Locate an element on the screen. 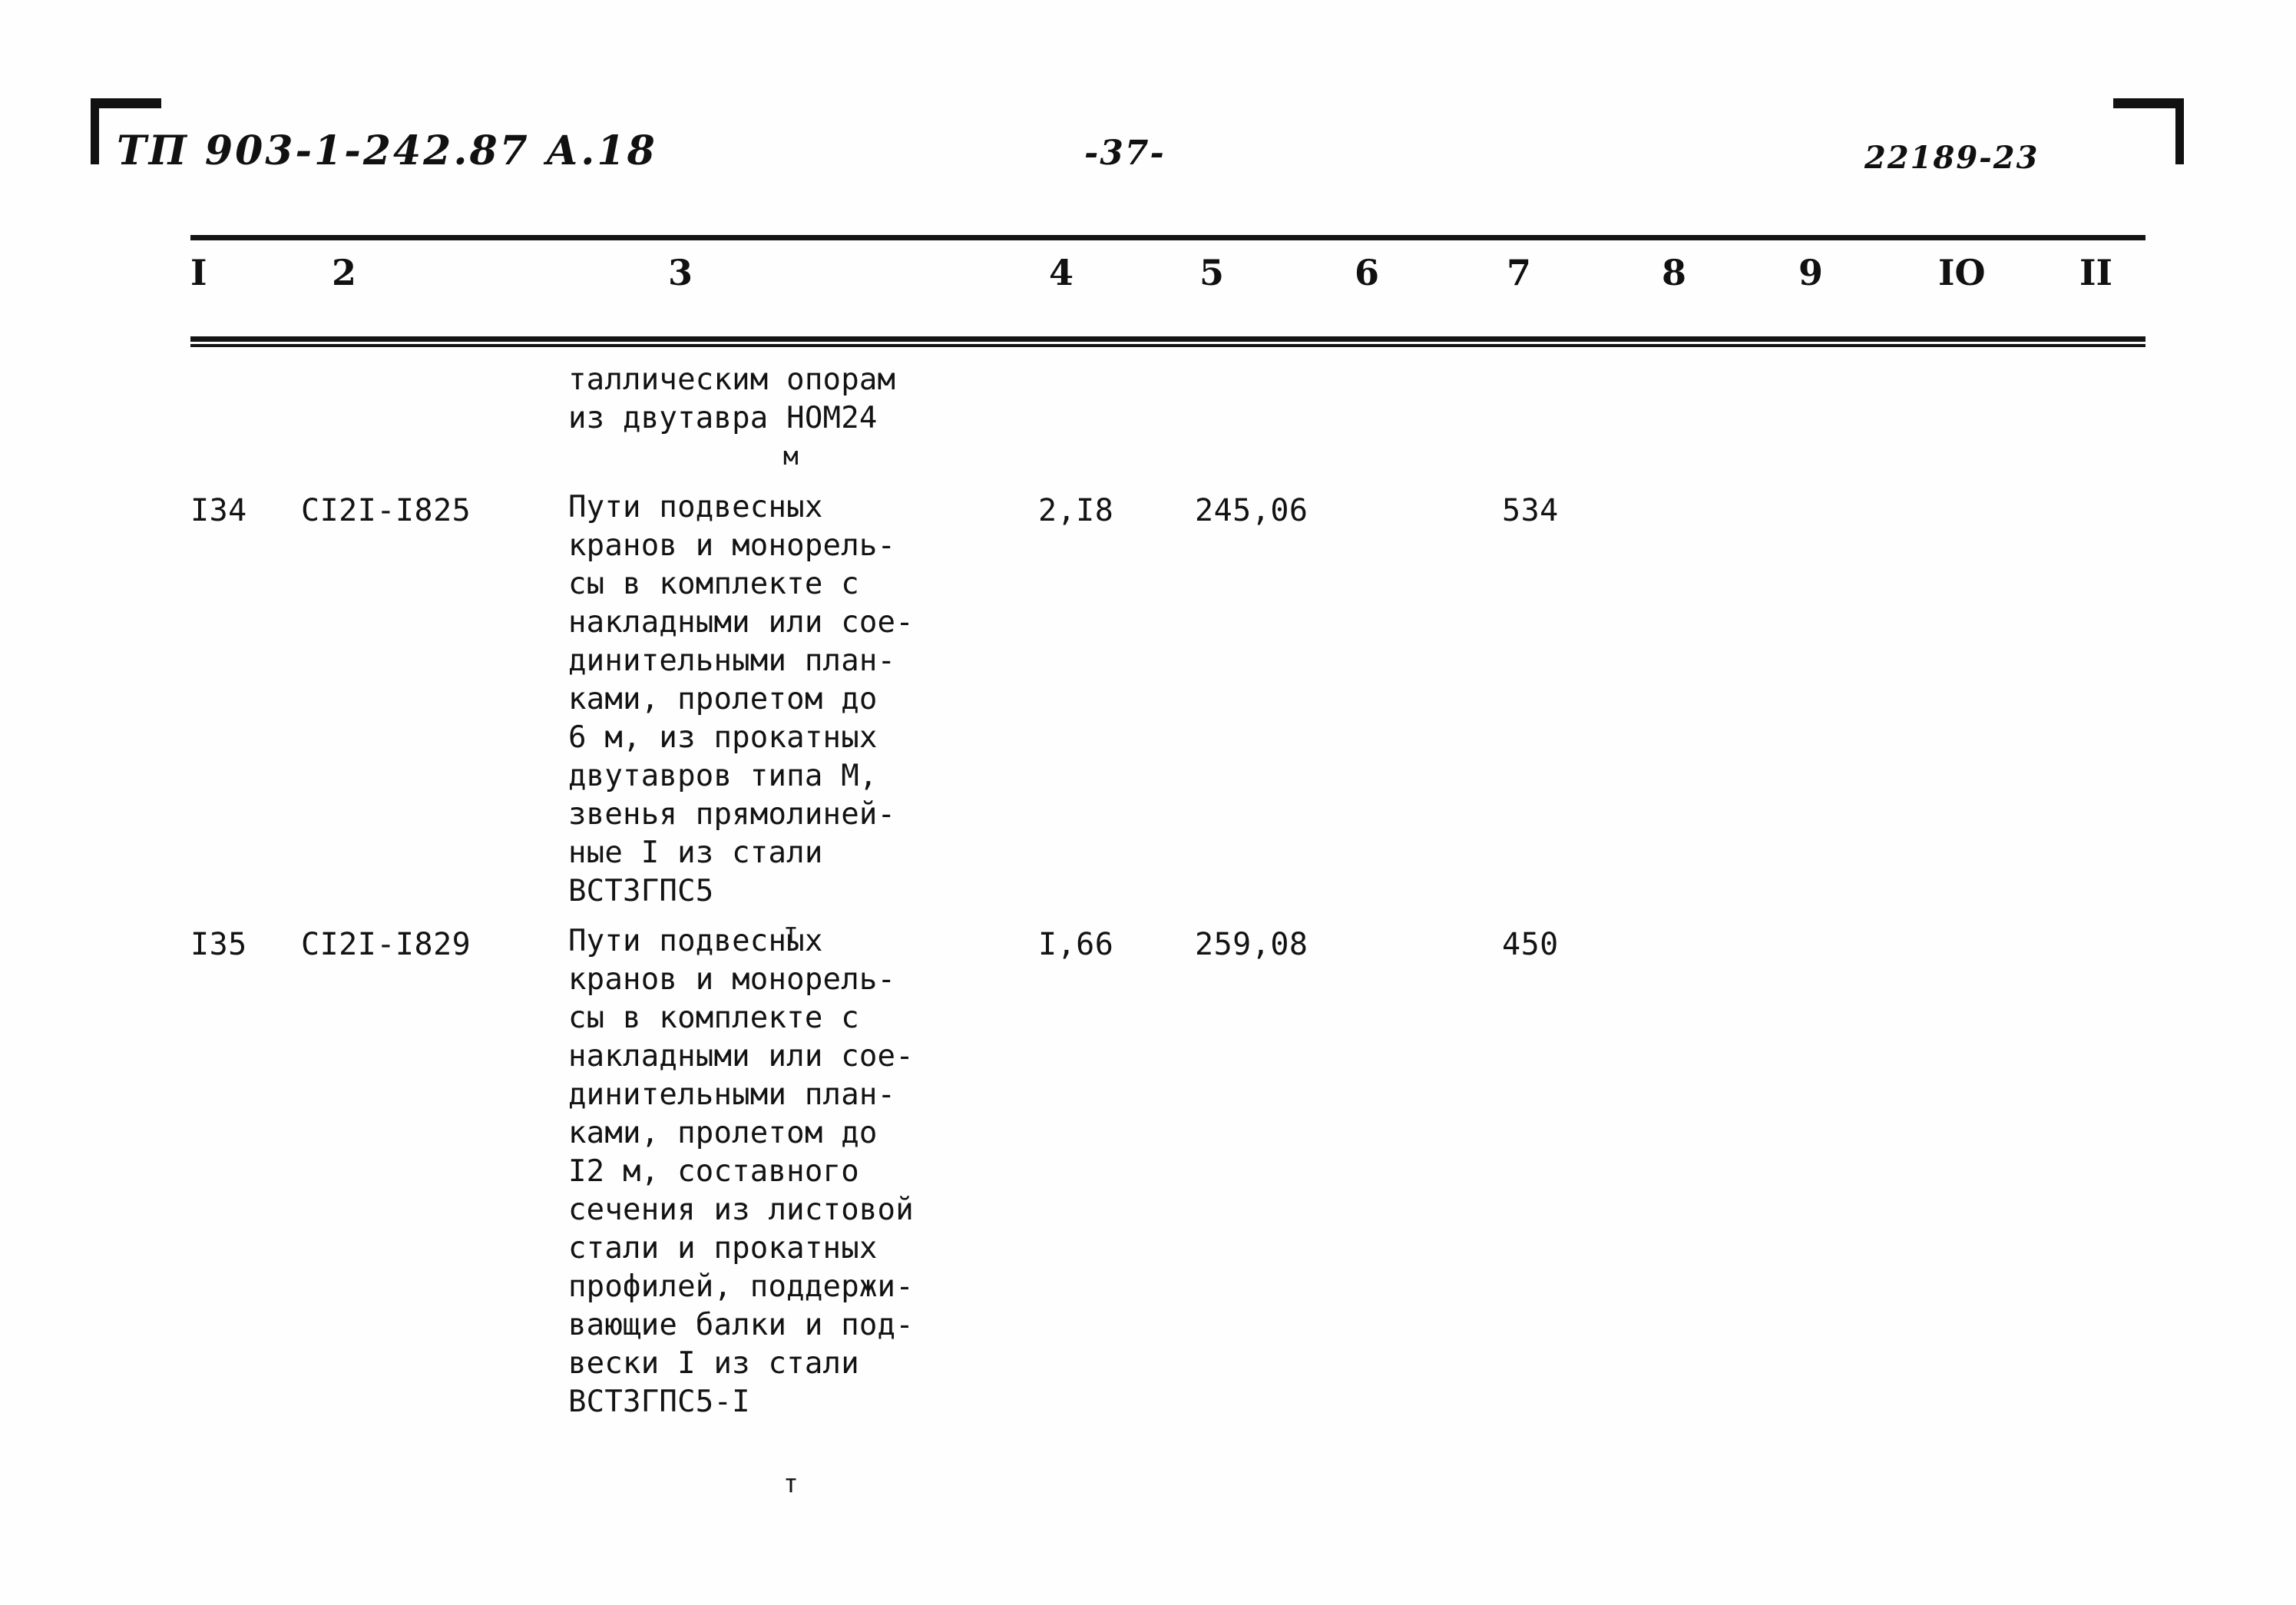 This screenshot has width=2296, height=1605. column-header-9: 9 is located at coordinates (1811, 272).